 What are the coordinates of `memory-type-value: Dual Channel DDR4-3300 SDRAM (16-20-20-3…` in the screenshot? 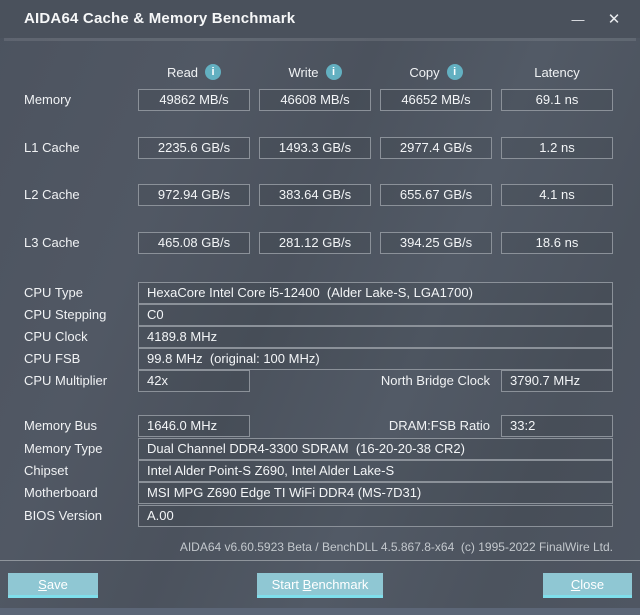 It's located at (375, 449).